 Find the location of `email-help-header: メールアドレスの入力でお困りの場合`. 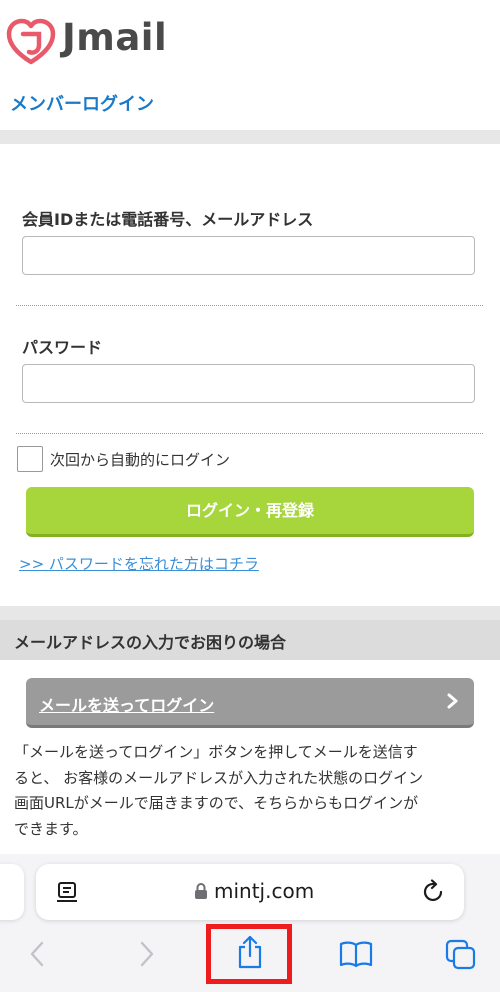

email-help-header: メールアドレスの入力でお困りの場合 is located at coordinates (250, 640).